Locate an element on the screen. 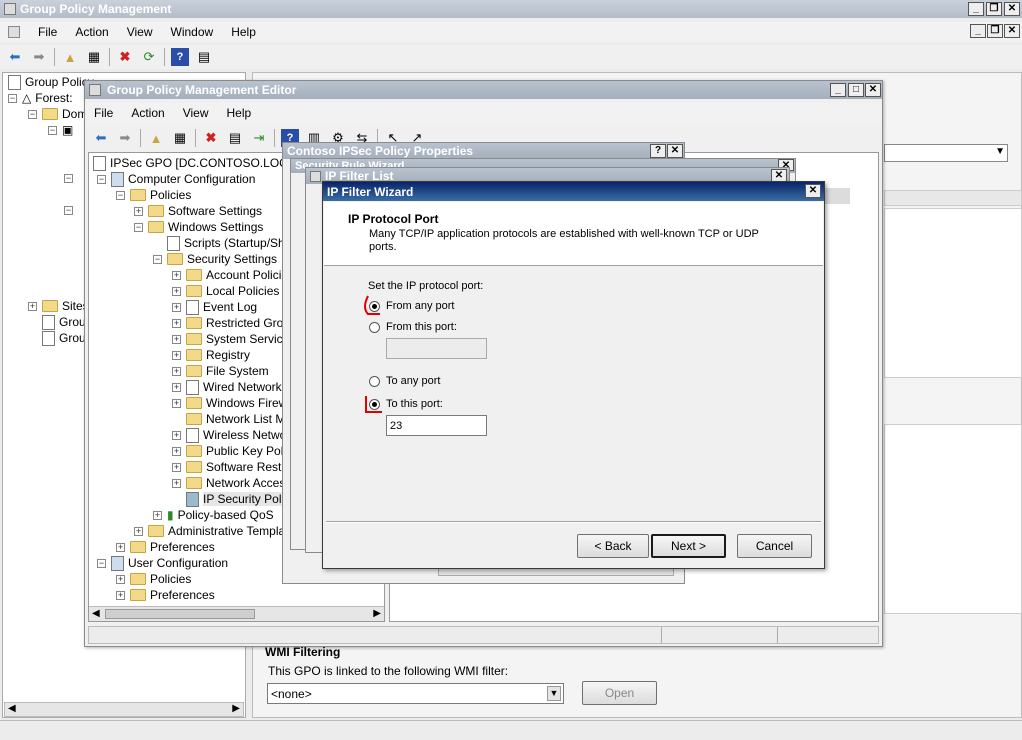 This screenshot has width=1022, height=740. maximize-button: □ is located at coordinates (856, 90).